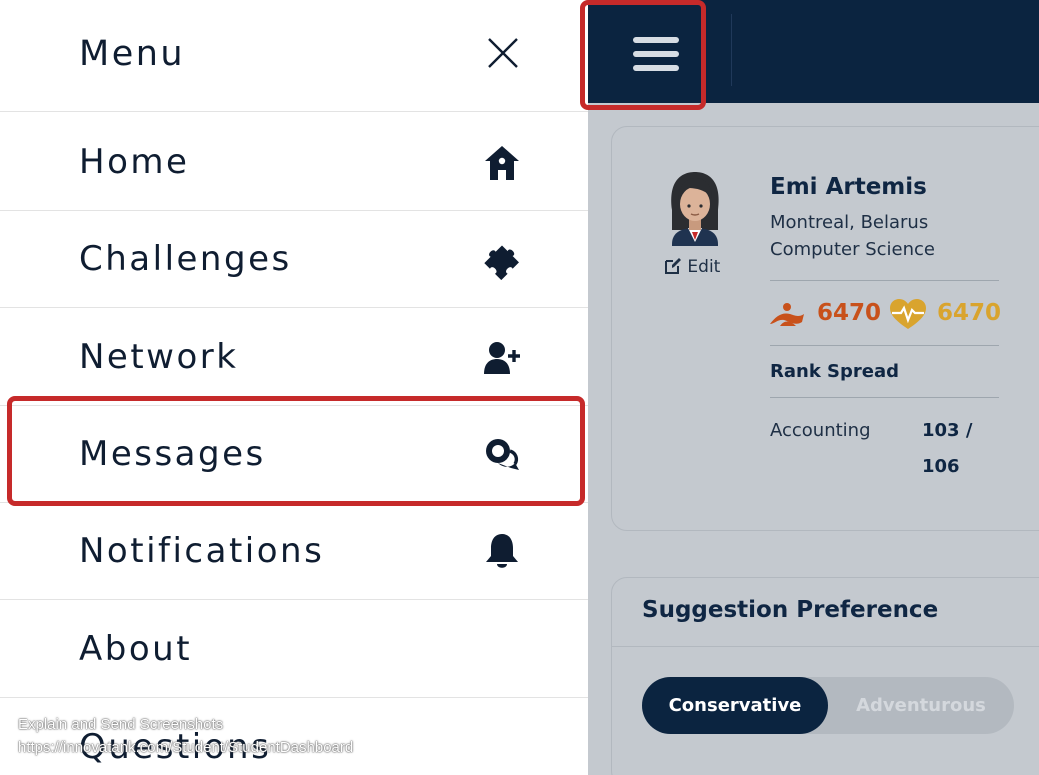  Describe the element at coordinates (835, 371) in the screenshot. I see `rank-spread-heading: Rank Spread` at that location.